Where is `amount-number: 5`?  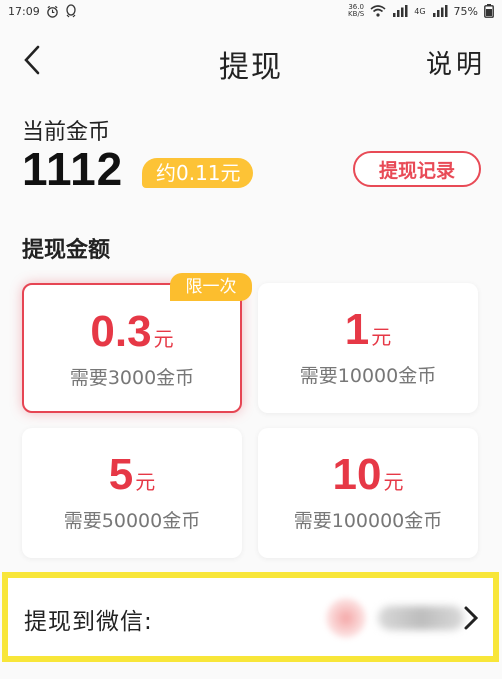 amount-number: 5 is located at coordinates (121, 474).